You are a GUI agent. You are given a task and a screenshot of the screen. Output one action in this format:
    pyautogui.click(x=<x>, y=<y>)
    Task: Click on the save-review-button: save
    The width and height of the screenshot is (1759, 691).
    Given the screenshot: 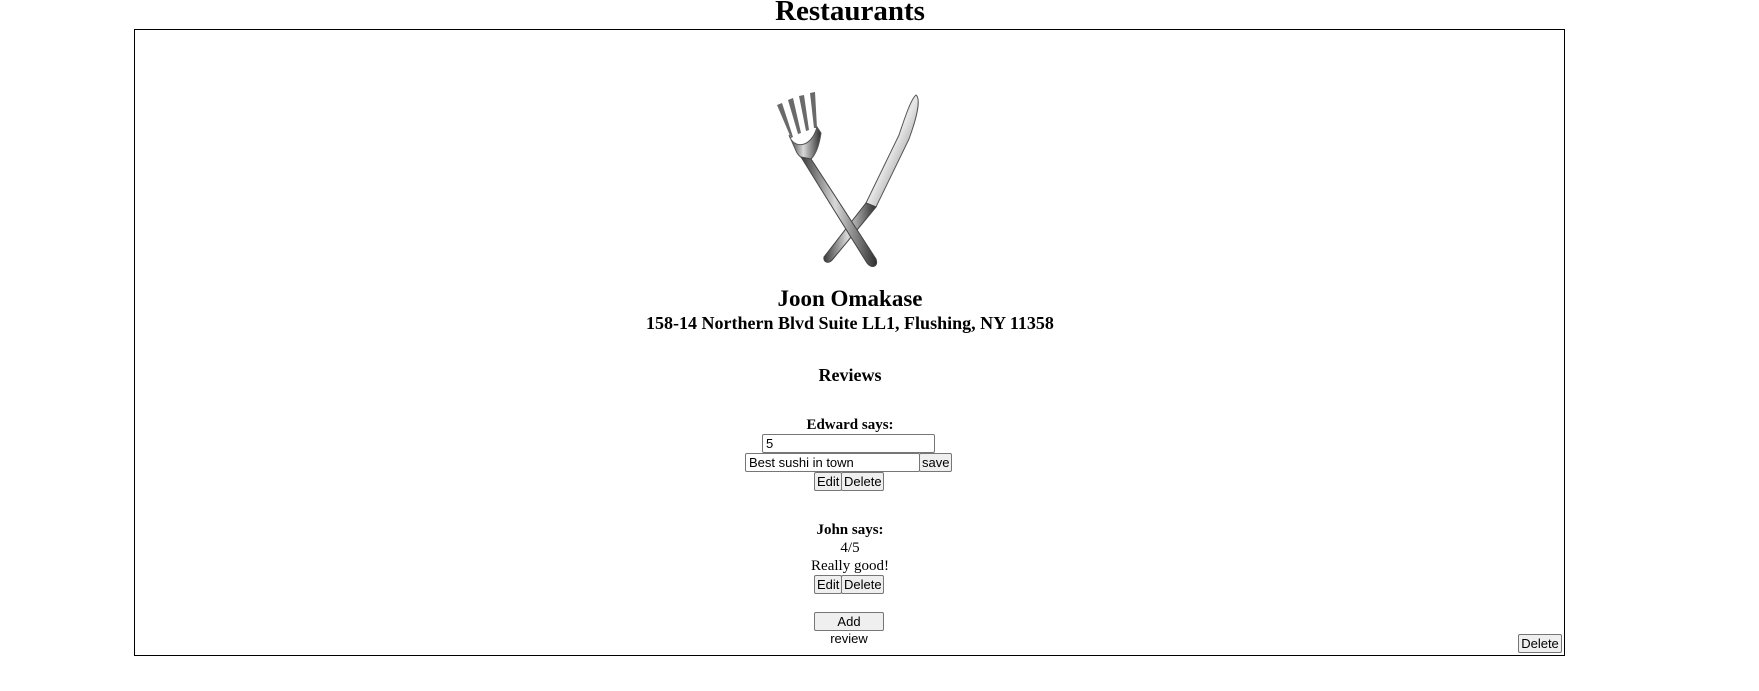 What is the action you would take?
    pyautogui.click(x=935, y=462)
    